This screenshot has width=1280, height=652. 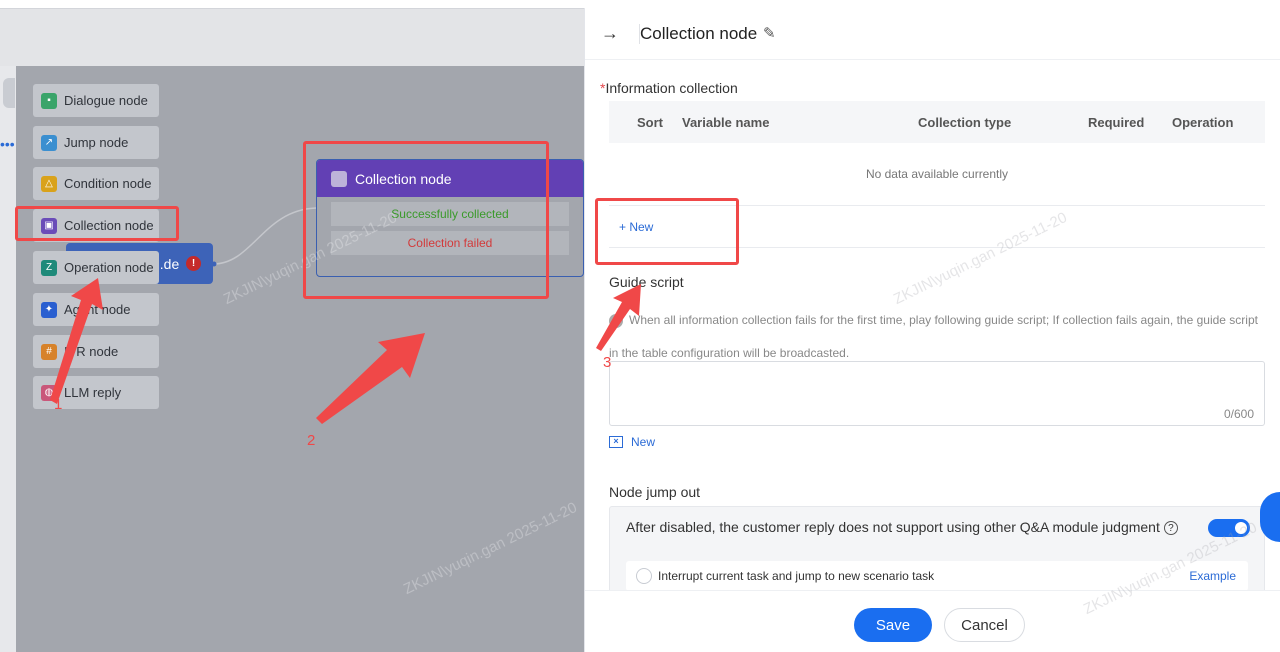 What do you see at coordinates (1116, 122) in the screenshot?
I see `column-header-required: Required` at bounding box center [1116, 122].